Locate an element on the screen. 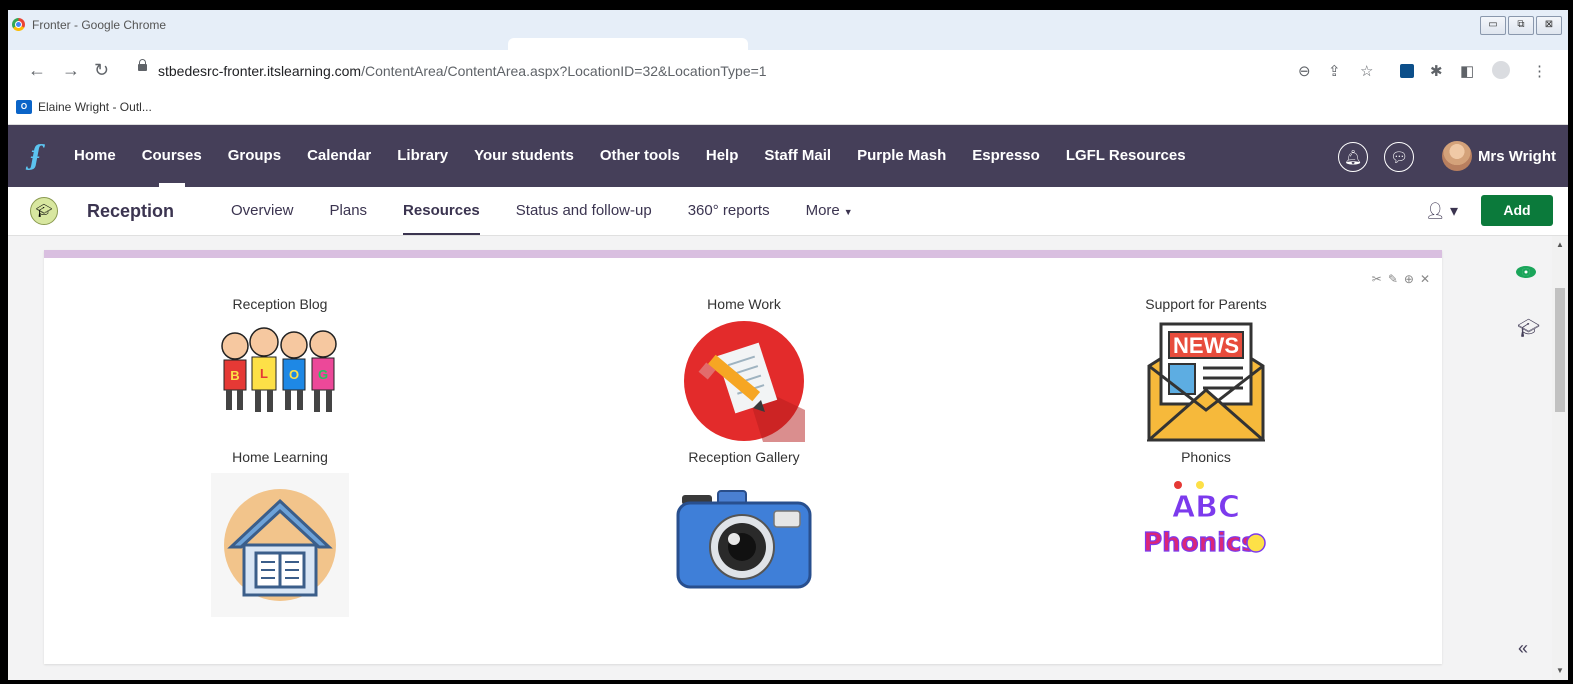 The image size is (1573, 684). nav-calendar: Calendar is located at coordinates (339, 156).